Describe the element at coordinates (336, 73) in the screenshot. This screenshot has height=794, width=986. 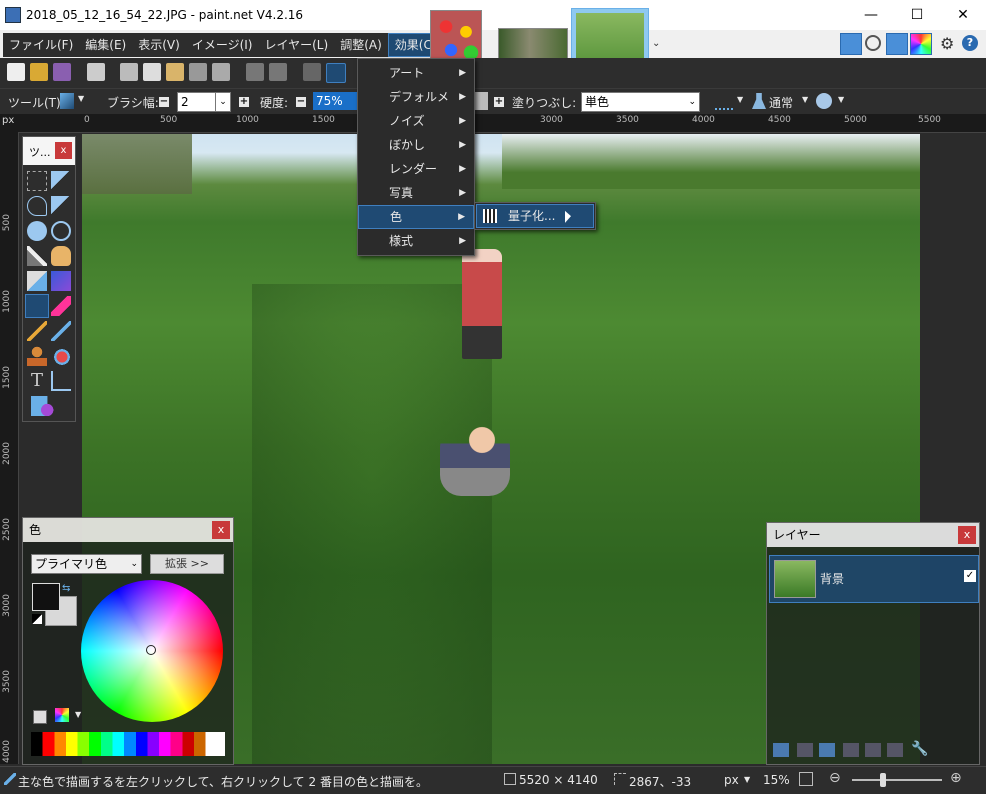
I see `ruler-icon` at that location.